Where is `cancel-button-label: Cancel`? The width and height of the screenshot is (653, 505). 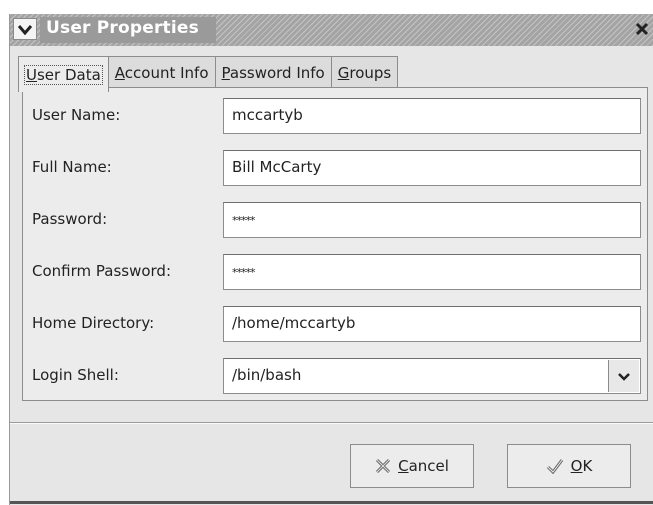
cancel-button-label: Cancel is located at coordinates (423, 466).